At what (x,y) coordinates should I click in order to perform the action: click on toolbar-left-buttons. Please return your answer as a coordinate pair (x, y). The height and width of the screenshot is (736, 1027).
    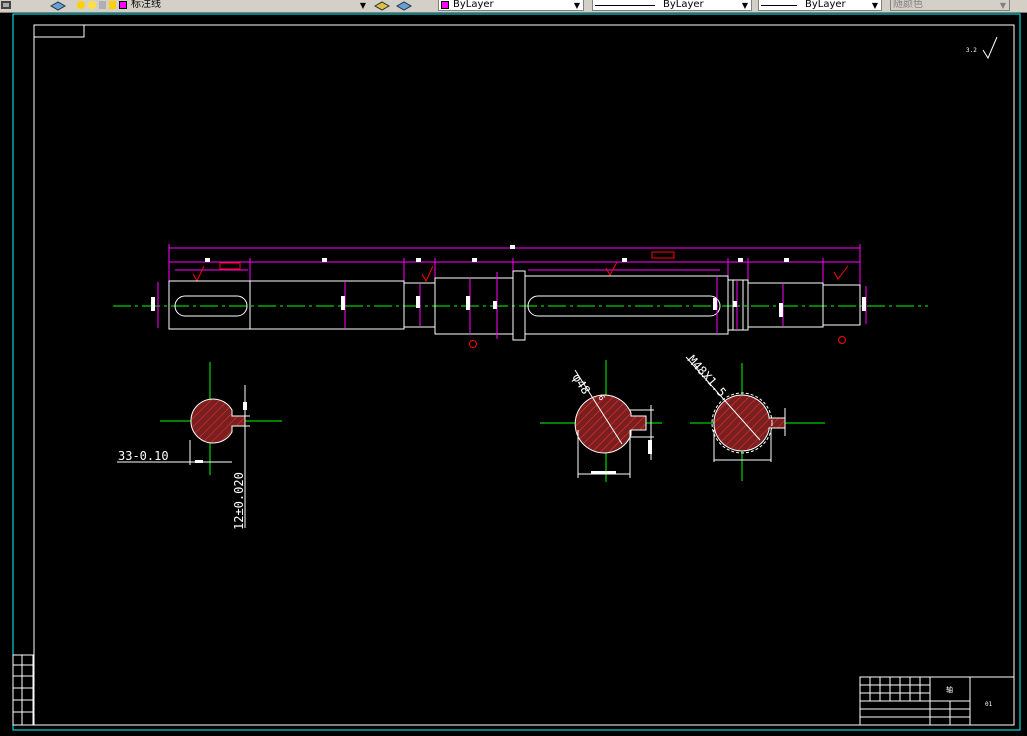
    Looking at the image, I should click on (6, 5).